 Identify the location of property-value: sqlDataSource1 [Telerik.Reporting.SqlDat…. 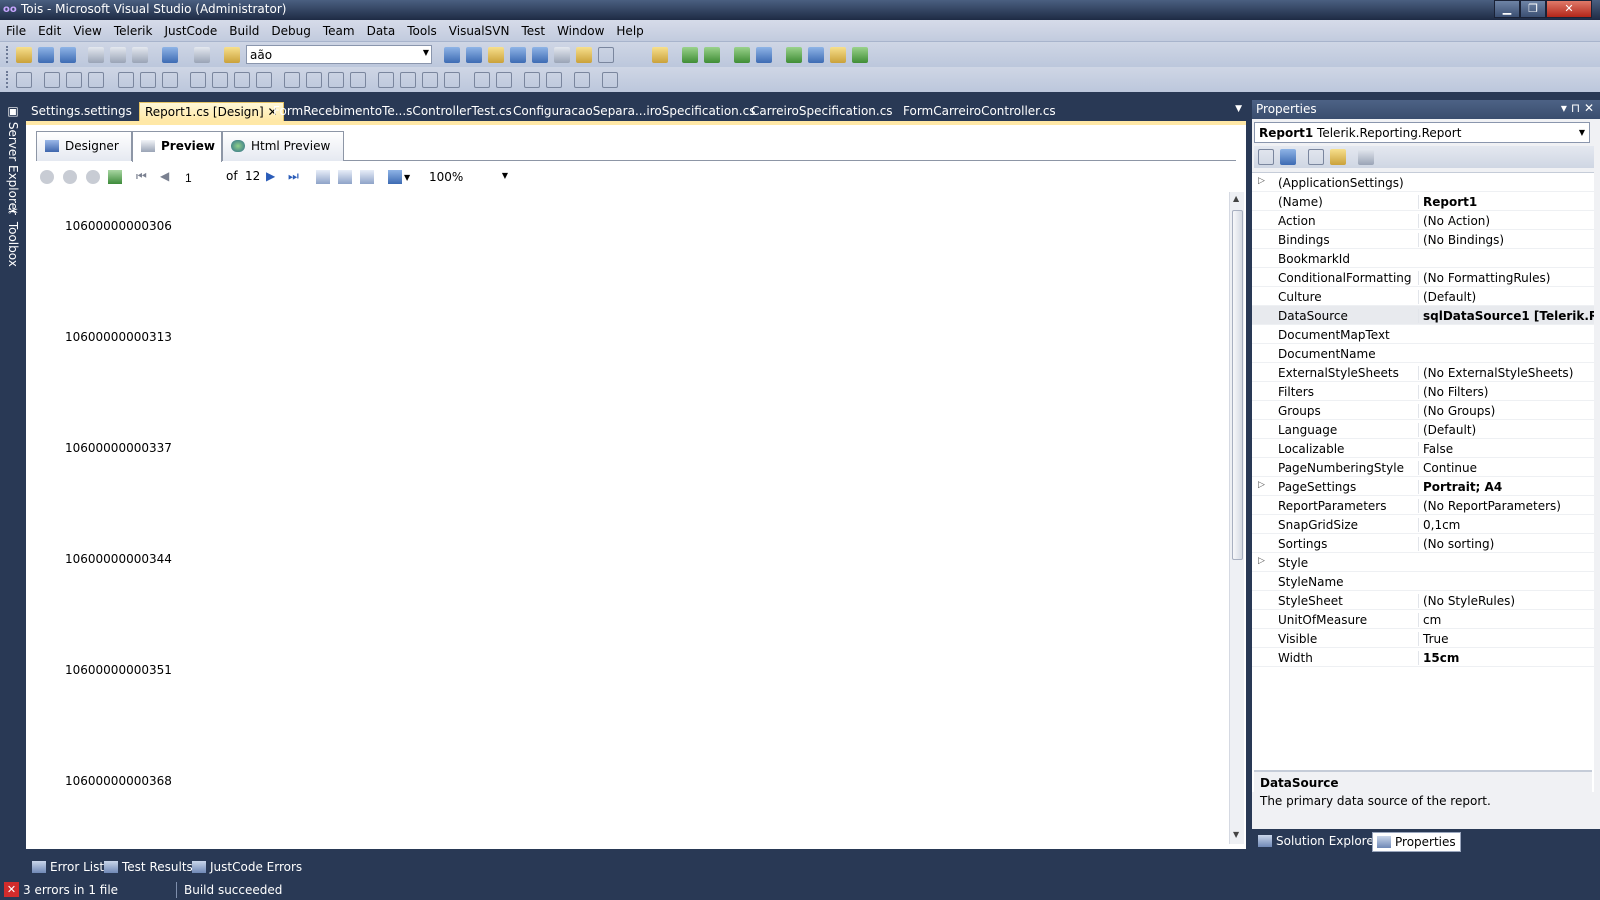
(1506, 316).